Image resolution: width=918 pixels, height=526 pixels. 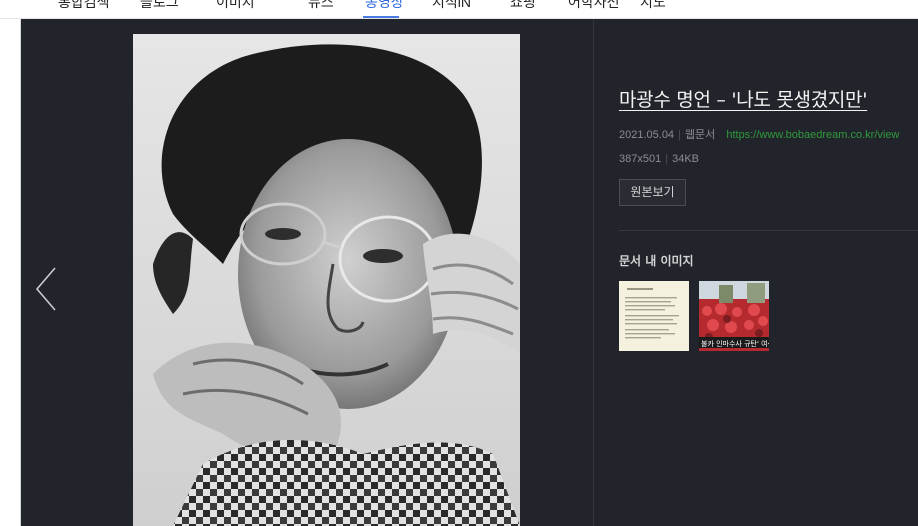 What do you see at coordinates (321, 5) in the screenshot?
I see `tab-news: 뉴스` at bounding box center [321, 5].